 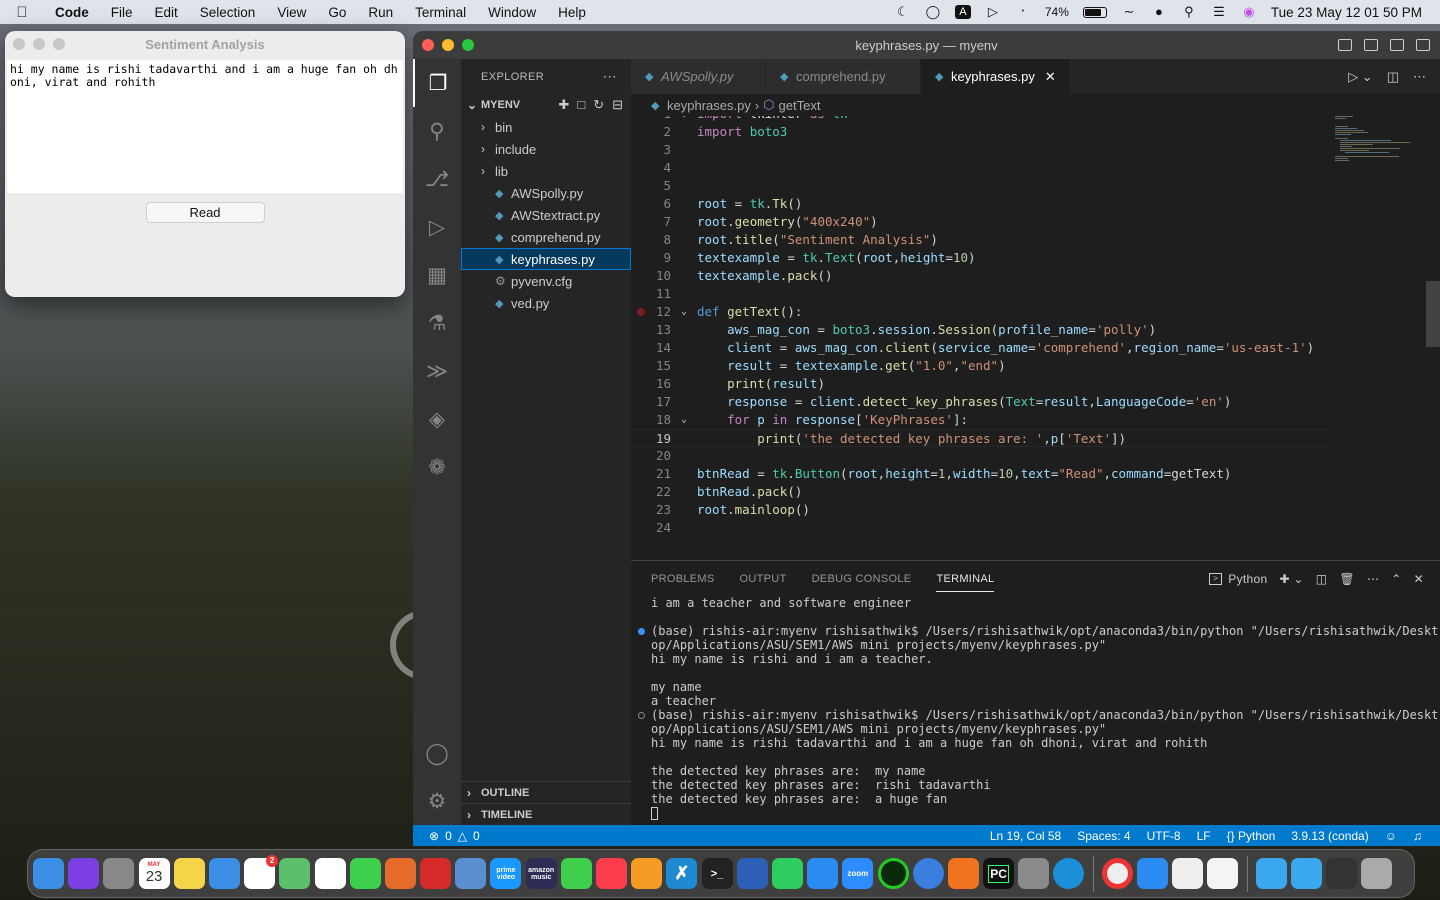 I want to click on explorer-icon: ❐, so click(x=437, y=83).